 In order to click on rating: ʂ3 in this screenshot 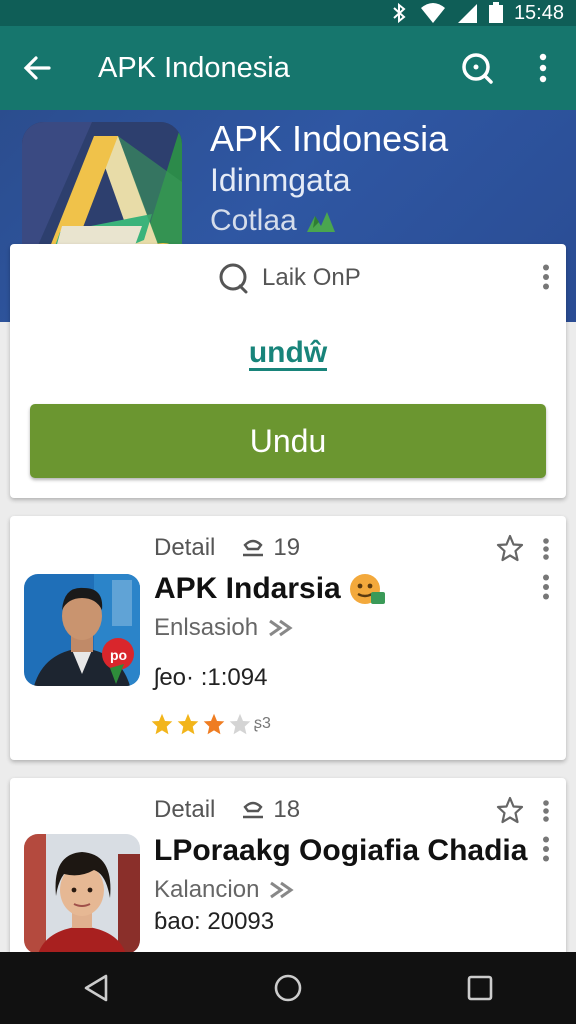, I will do `click(210, 724)`.